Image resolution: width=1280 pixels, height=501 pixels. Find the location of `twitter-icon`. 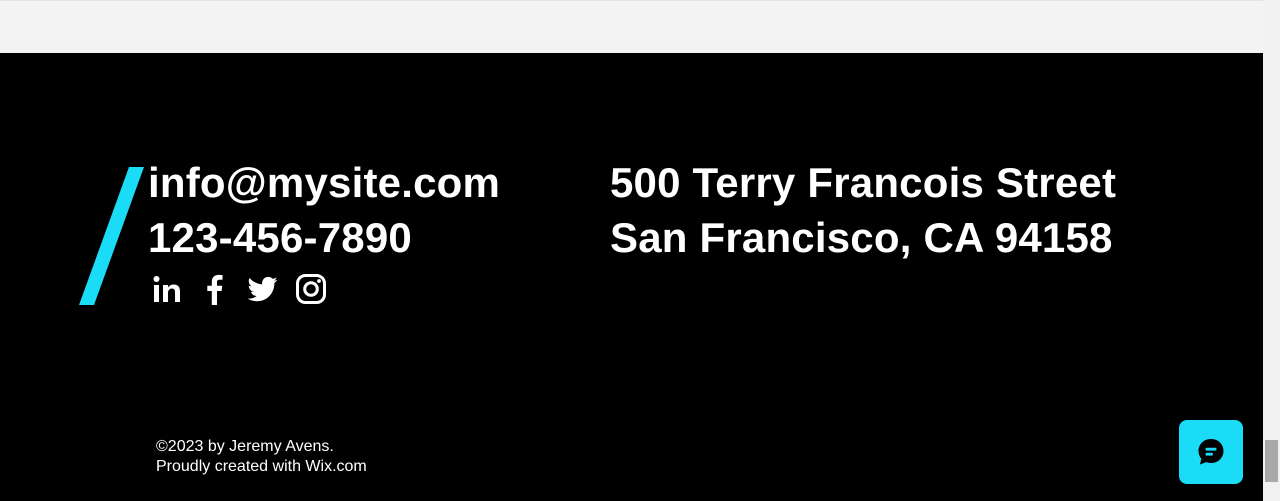

twitter-icon is located at coordinates (262, 289).